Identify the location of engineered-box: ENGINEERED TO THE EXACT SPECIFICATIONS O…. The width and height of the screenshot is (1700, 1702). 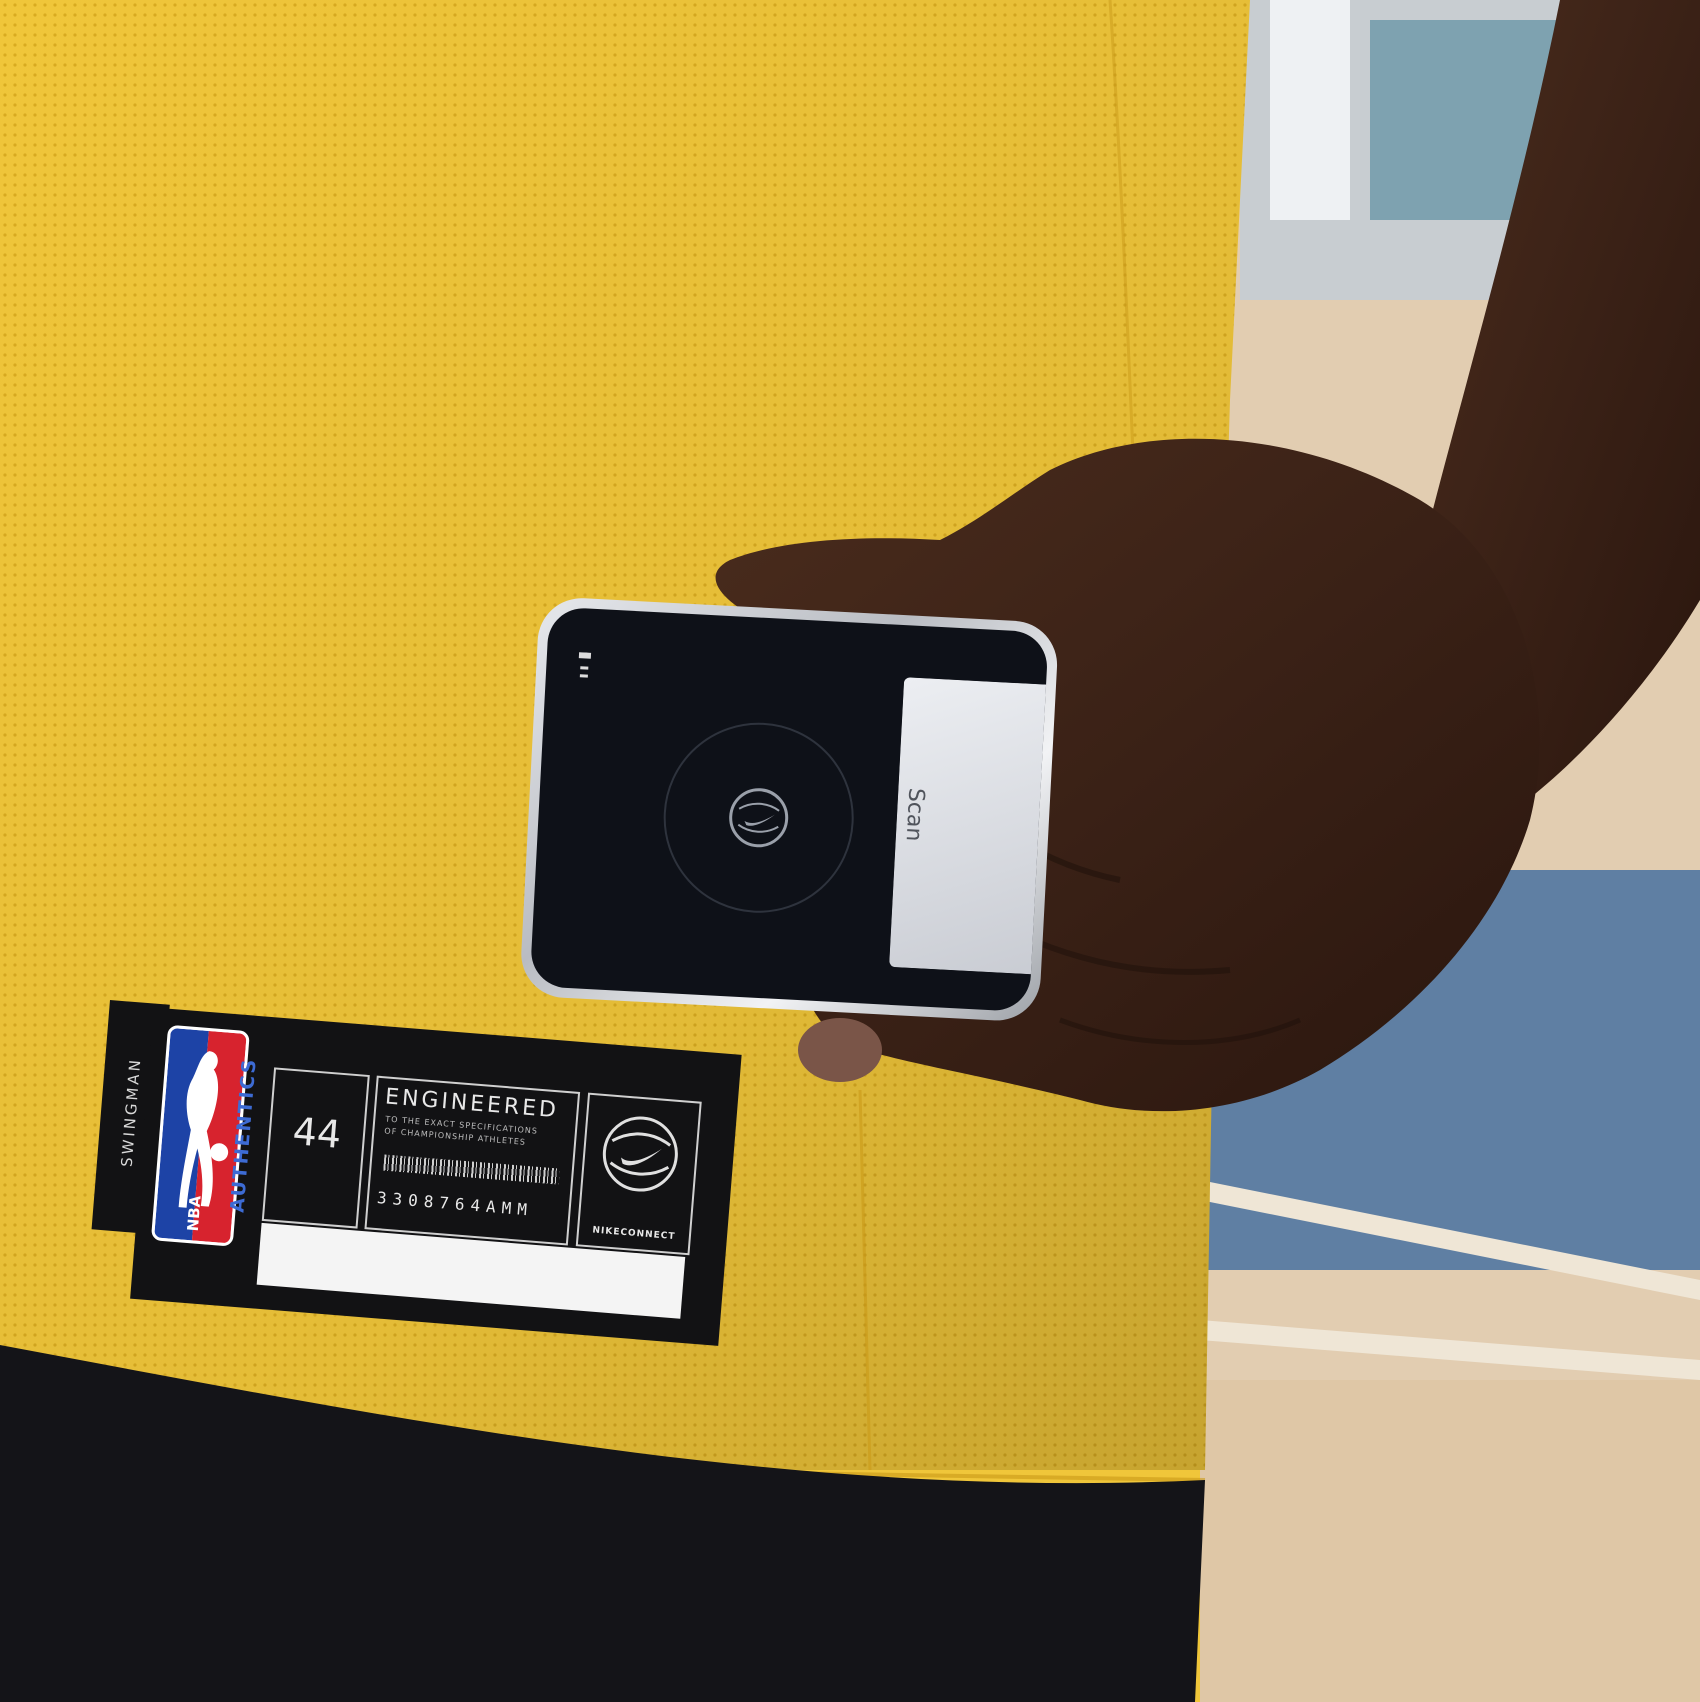
(472, 1160).